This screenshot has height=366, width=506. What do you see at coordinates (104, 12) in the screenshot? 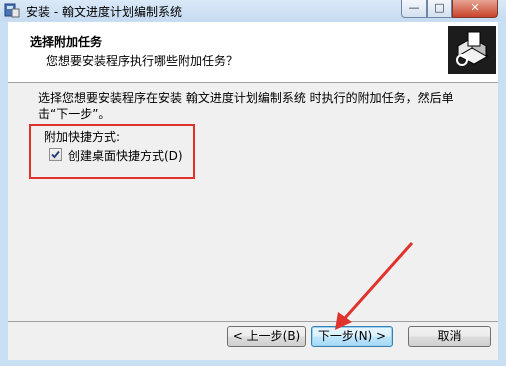
I see `window-title: 安装 - 翰文进度计划编制系统` at bounding box center [104, 12].